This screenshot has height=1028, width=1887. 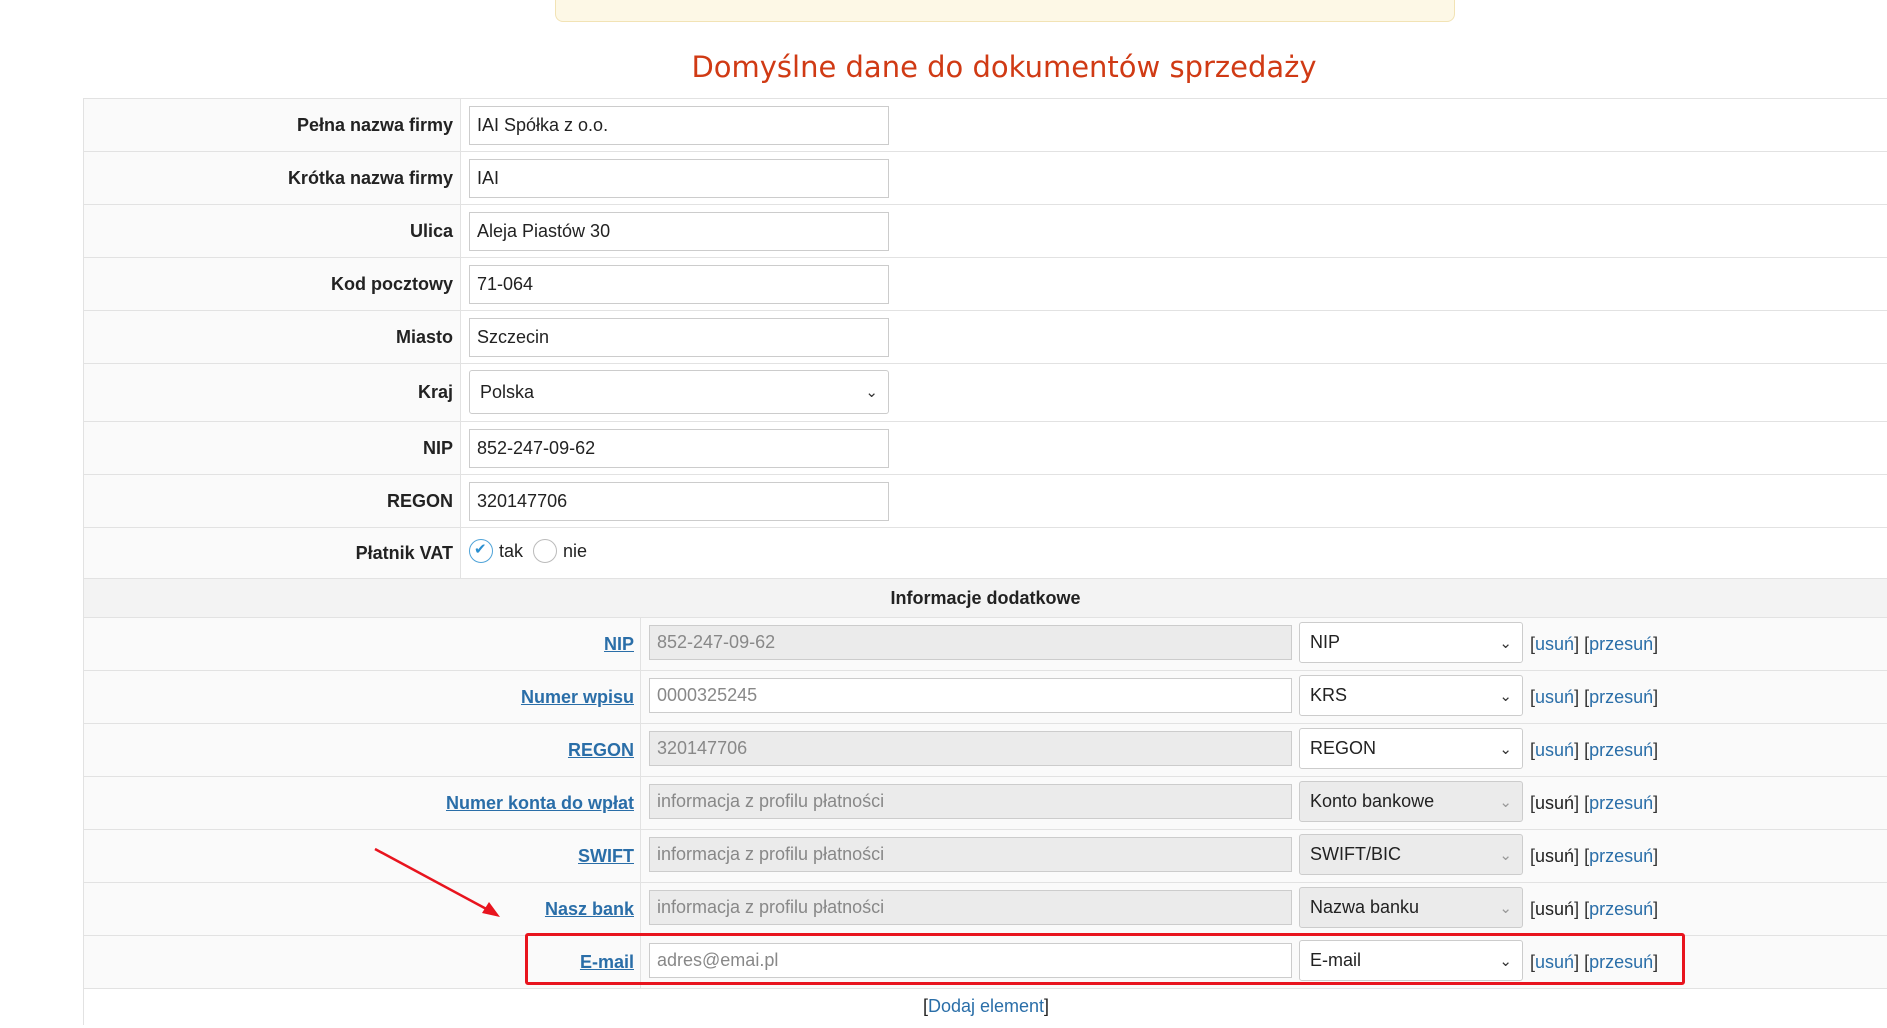 I want to click on add-element-row: [Dodaj element], so click(x=985, y=1006).